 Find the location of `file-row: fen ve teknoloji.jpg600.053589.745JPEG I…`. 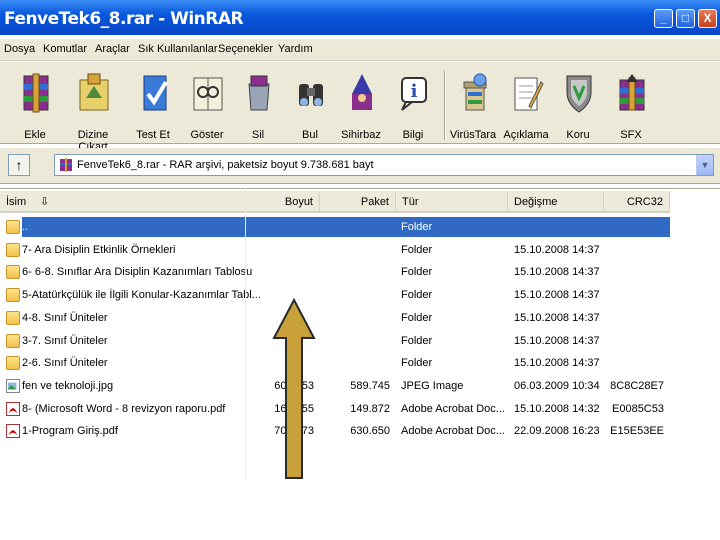

file-row: fen ve teknoloji.jpg600.053589.745JPEG I… is located at coordinates (360, 387).